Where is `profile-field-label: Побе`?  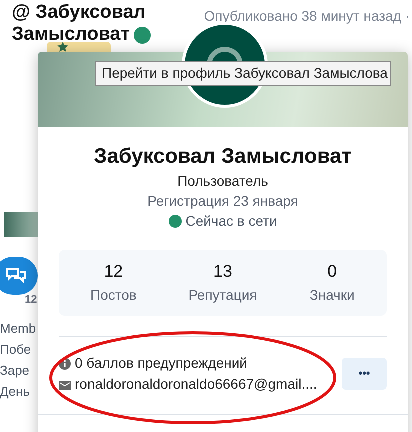 profile-field-label: Побе is located at coordinates (16, 350).